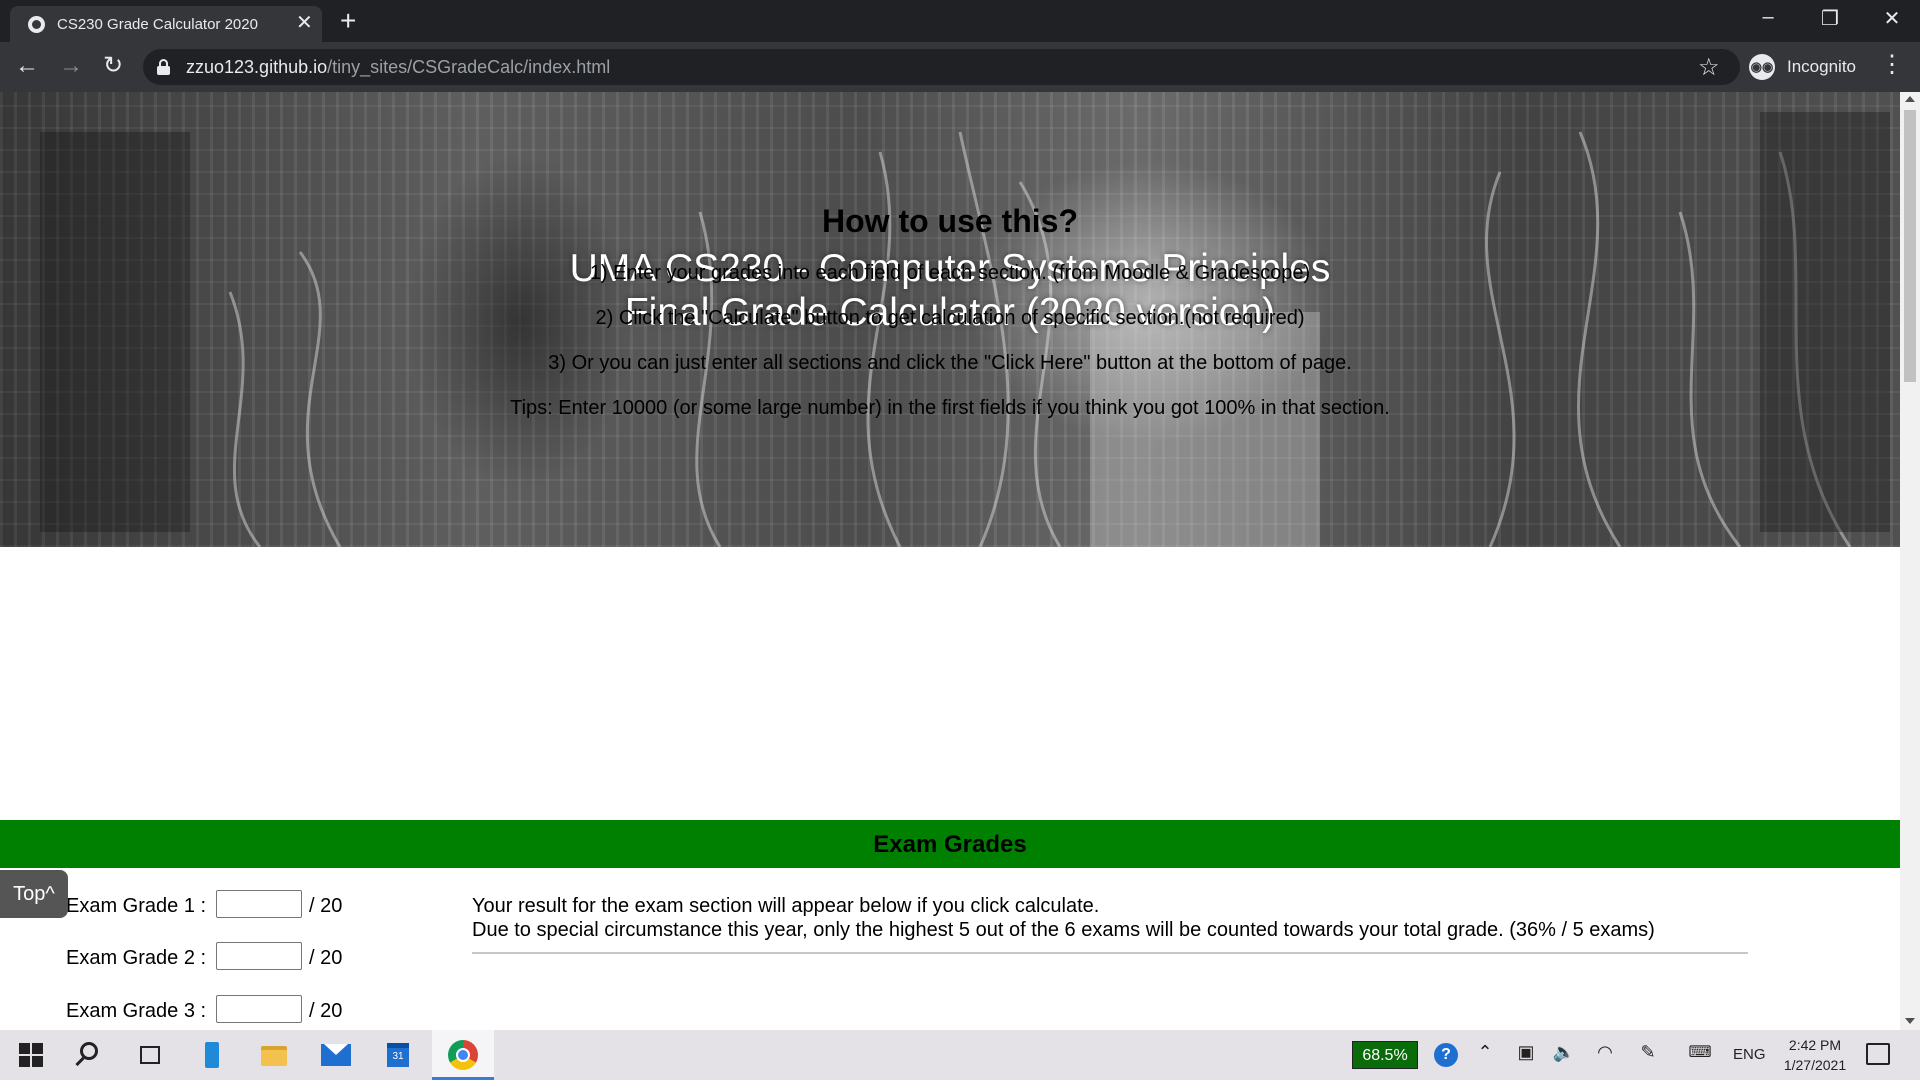 The height and width of the screenshot is (1080, 1920). Describe the element at coordinates (1485, 1052) in the screenshot. I see `show-hidden-icons-chevron-icon: ⌃` at that location.